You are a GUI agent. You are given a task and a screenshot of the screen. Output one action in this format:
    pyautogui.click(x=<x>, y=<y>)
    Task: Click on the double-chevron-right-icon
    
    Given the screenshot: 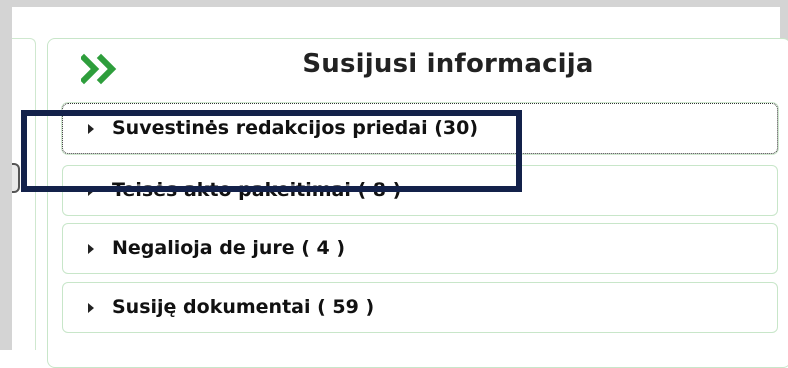 What is the action you would take?
    pyautogui.click(x=99, y=69)
    